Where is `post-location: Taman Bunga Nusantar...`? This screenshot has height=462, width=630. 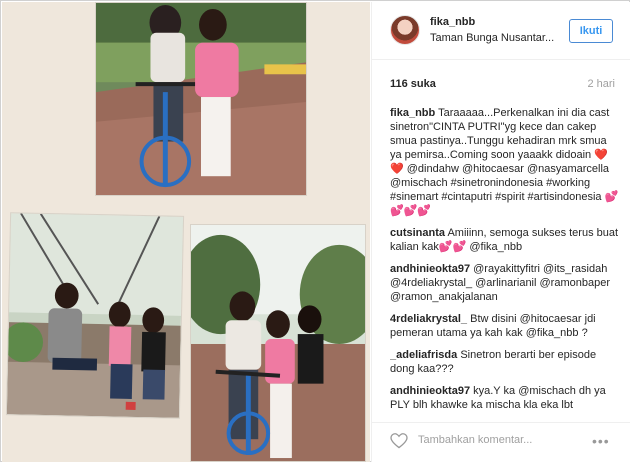
post-location: Taman Bunga Nusantar... is located at coordinates (492, 38).